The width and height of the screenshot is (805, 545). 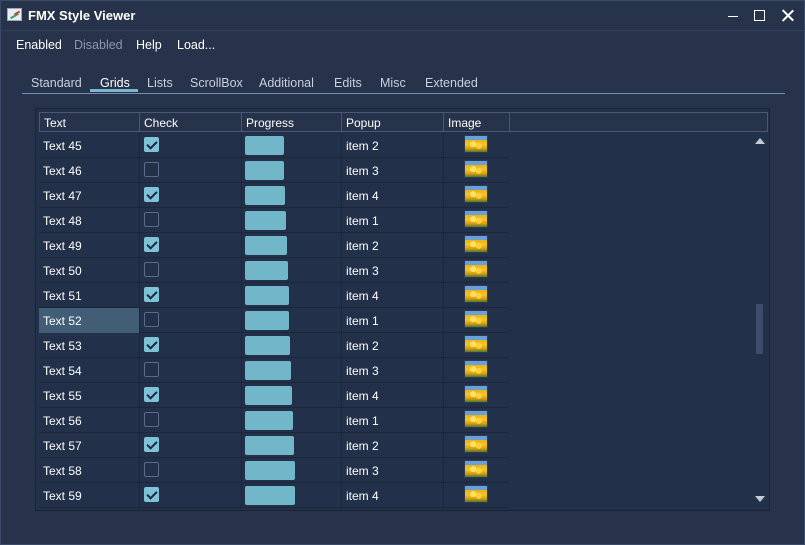 I want to click on scroll-down-arrow-icon, so click(x=760, y=499).